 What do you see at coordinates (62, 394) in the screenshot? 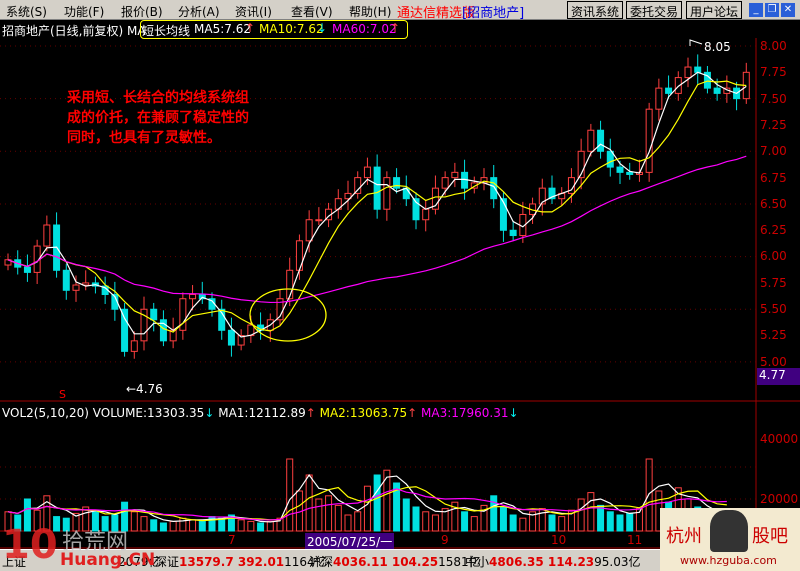
I see `signal-mark: S` at bounding box center [62, 394].